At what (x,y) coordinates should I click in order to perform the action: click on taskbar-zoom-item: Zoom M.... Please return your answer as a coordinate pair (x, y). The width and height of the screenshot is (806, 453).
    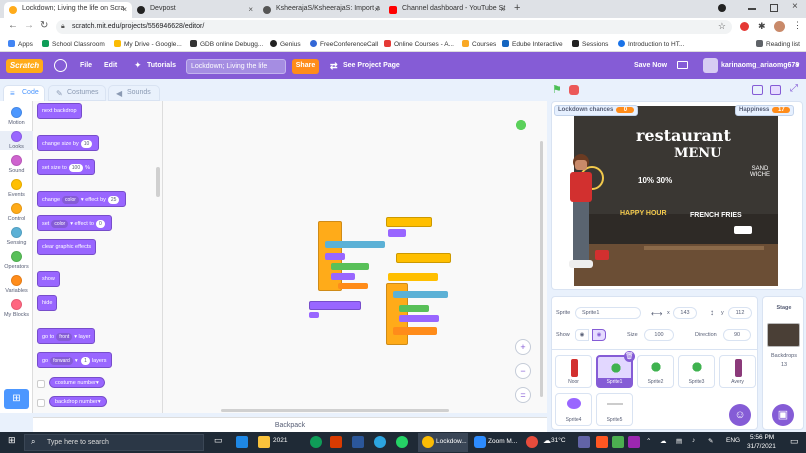
    Looking at the image, I should click on (497, 442).